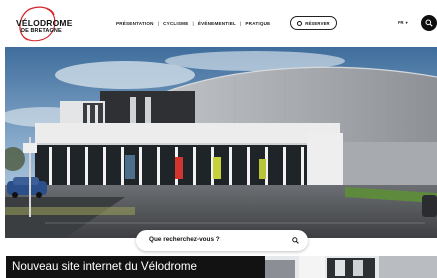  Describe the element at coordinates (317, 23) in the screenshot. I see `reserve-label: RÉSERVER` at that location.